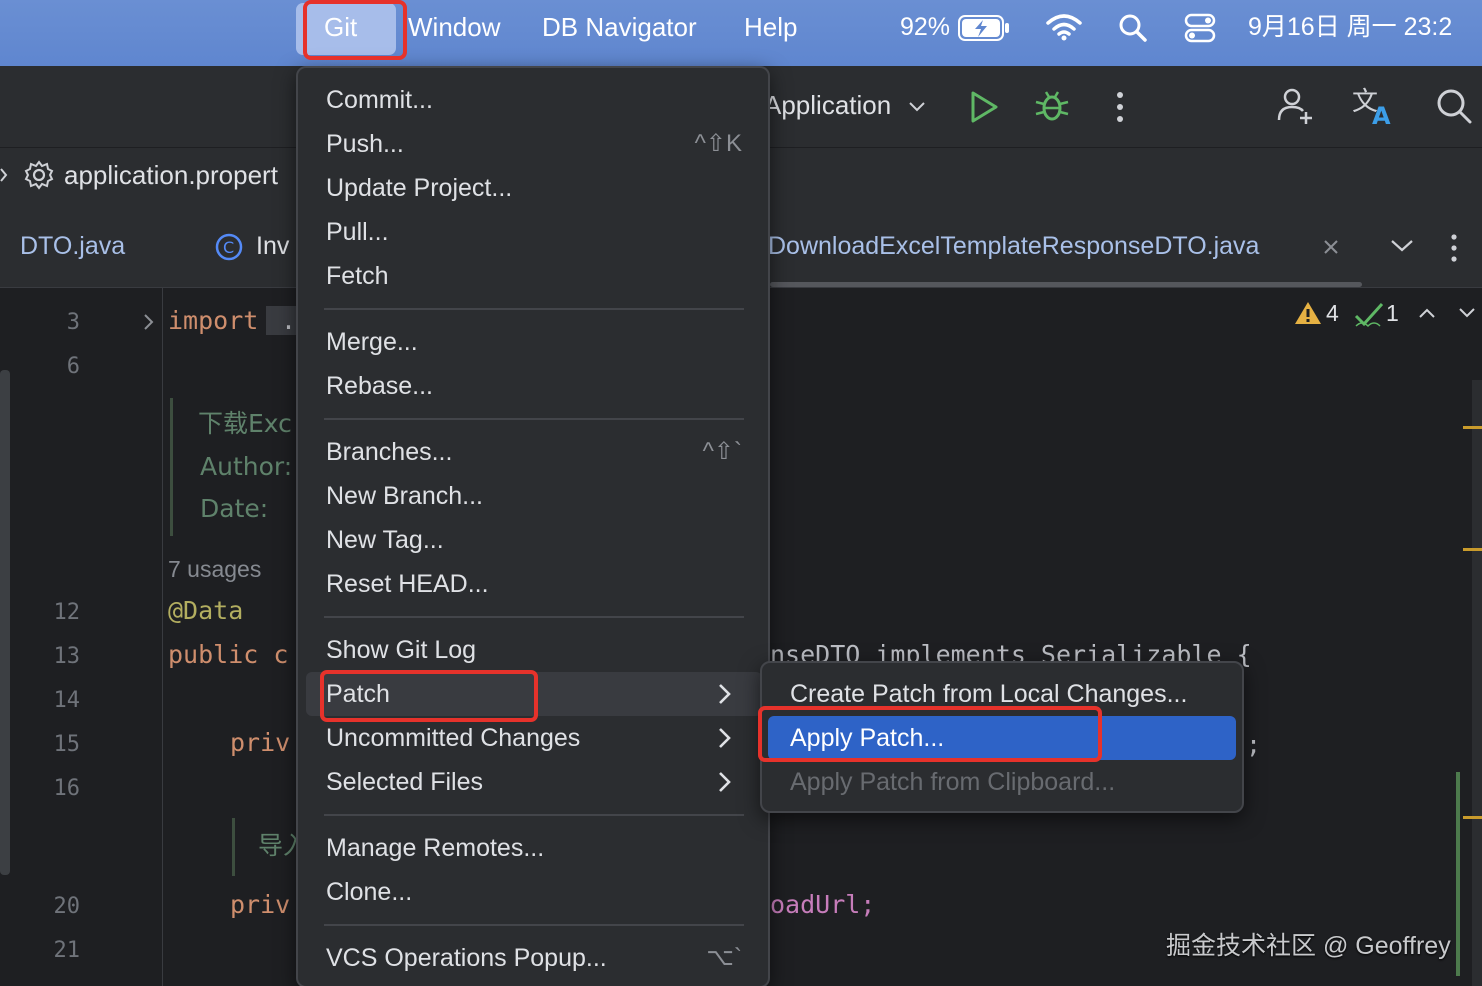  I want to click on watermark: 掘金技术社区 @ Geoffrey, so click(1308, 946).